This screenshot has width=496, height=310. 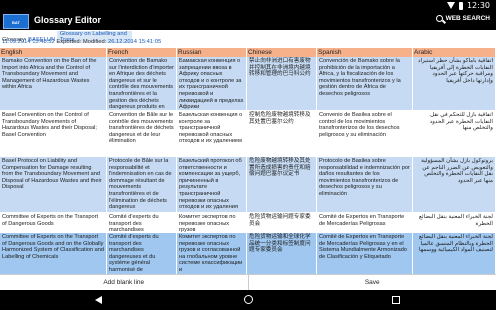 What do you see at coordinates (248, 26) in the screenshot?
I see `action-bar: BAT Glossary Glossary Editor WEB SEARCH` at bounding box center [248, 26].